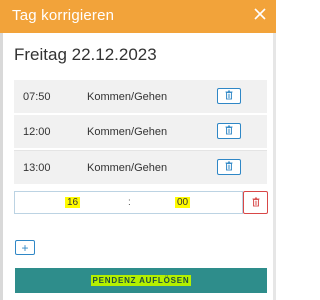  I want to click on add-entry-button: +, so click(25, 247).